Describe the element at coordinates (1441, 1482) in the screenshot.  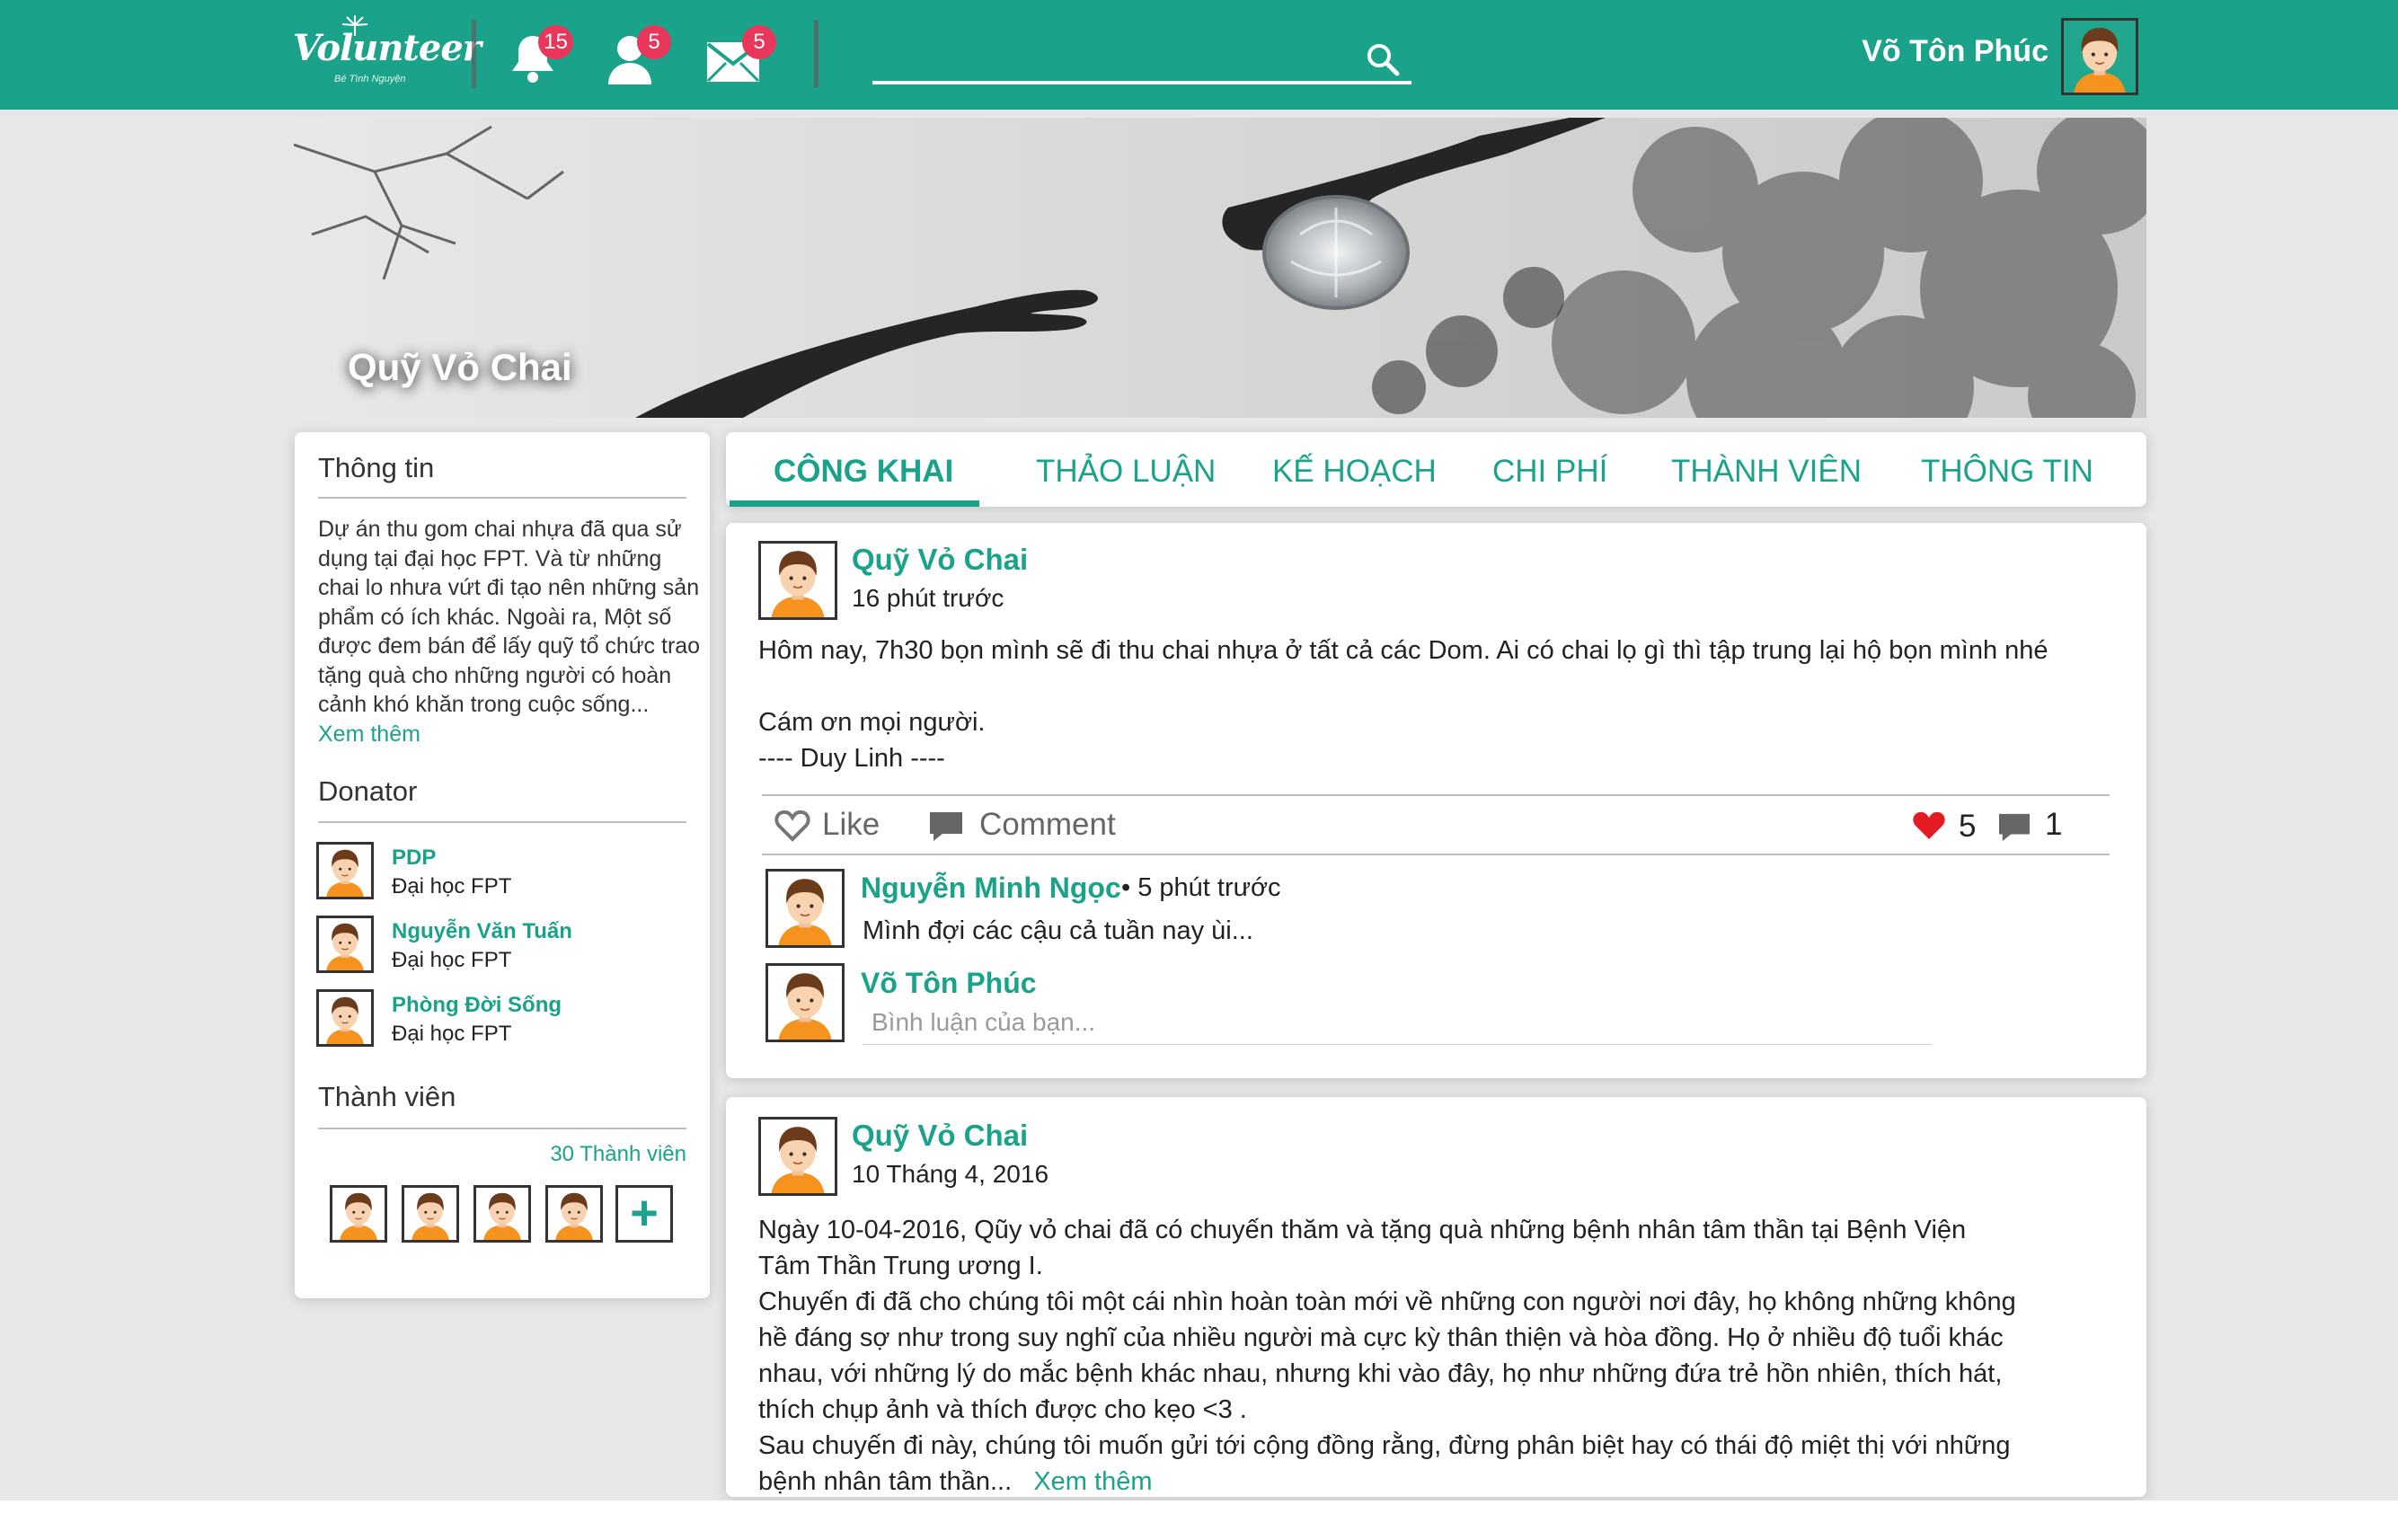
I see `post-body-last-line: bệnh nhân tâm thần... Xem thêm` at that location.